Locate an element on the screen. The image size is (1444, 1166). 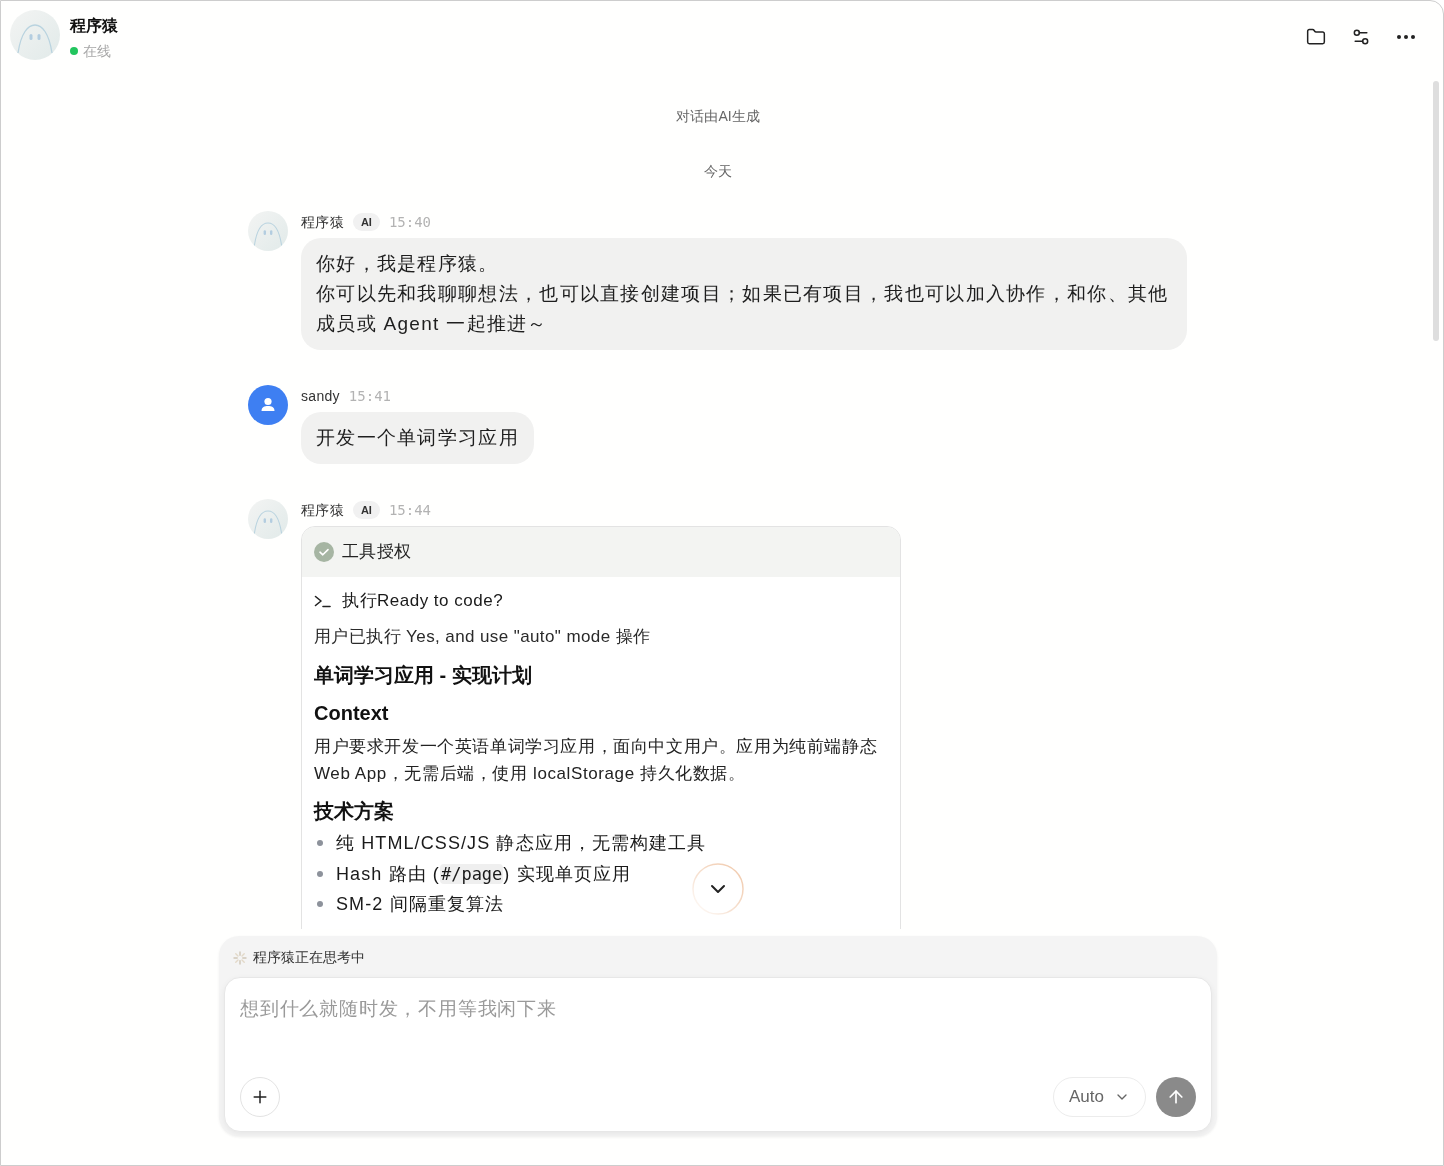
ai-notice-text: 对话由AI生成 is located at coordinates (718, 116).